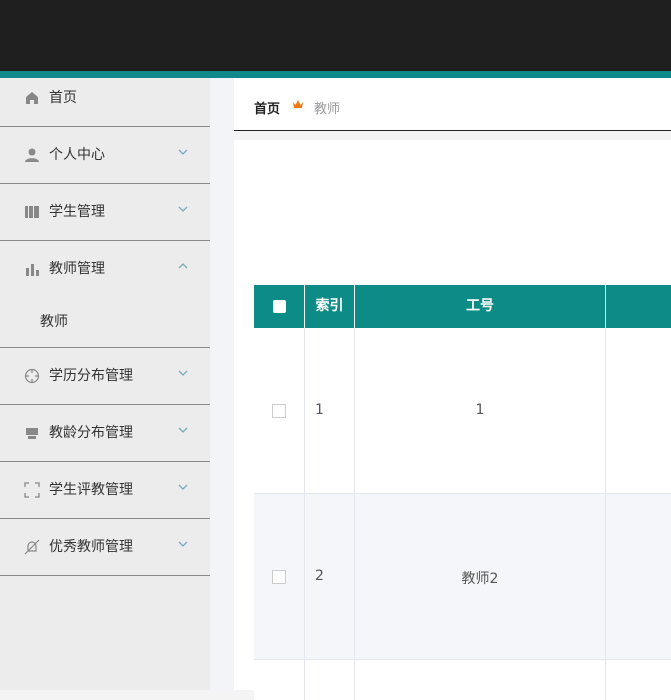 The width and height of the screenshot is (671, 700). Describe the element at coordinates (335, 74) in the screenshot. I see `accent-strip` at that location.